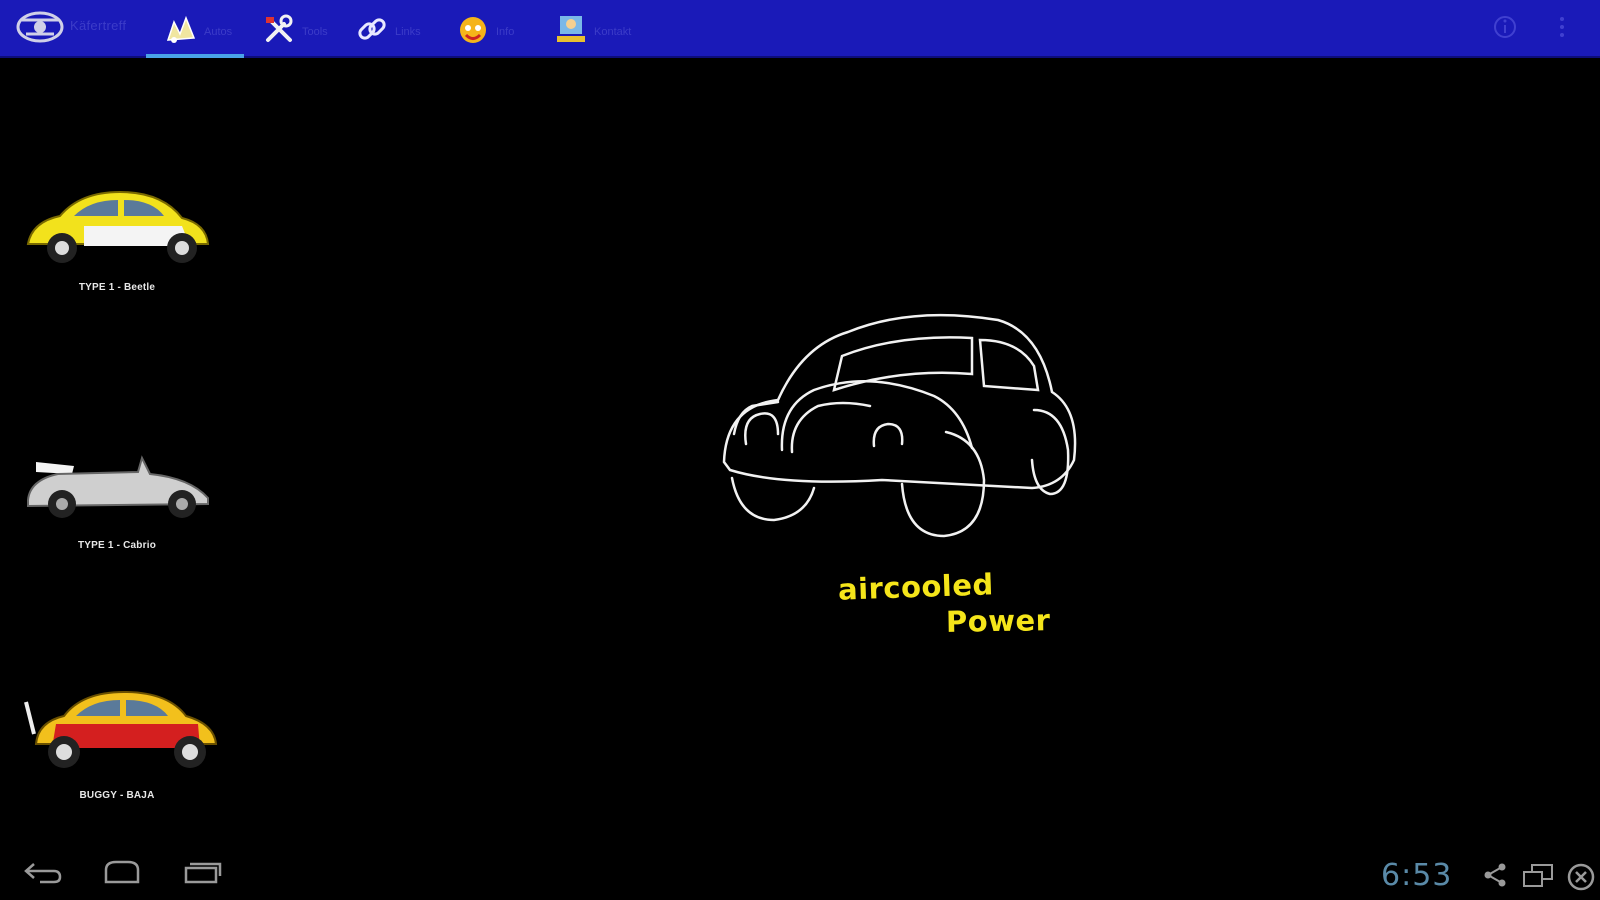 Image resolution: width=1600 pixels, height=900 pixels. Describe the element at coordinates (1495, 875) in the screenshot. I see `share-icon` at that location.